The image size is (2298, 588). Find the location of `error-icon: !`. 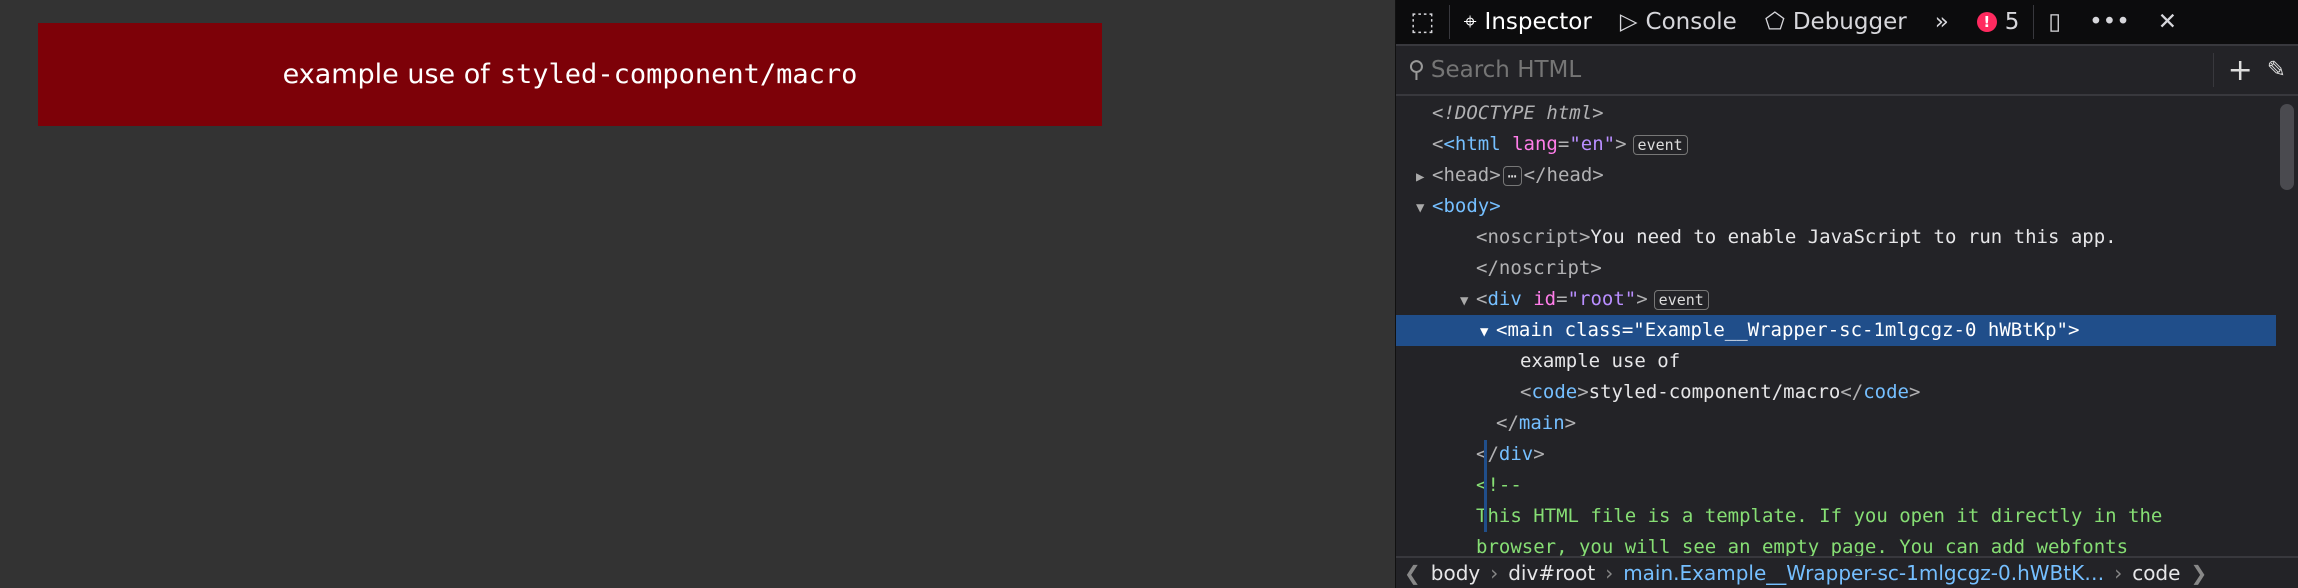

error-icon: ! is located at coordinates (1986, 22).